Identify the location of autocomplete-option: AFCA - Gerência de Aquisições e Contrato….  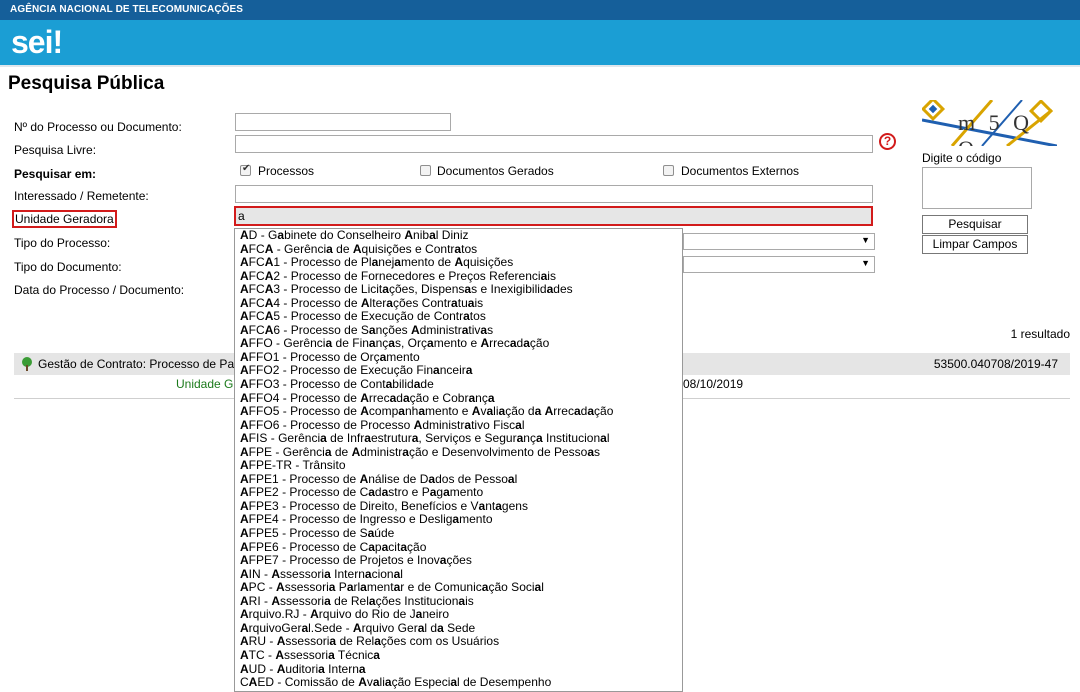
(458, 249).